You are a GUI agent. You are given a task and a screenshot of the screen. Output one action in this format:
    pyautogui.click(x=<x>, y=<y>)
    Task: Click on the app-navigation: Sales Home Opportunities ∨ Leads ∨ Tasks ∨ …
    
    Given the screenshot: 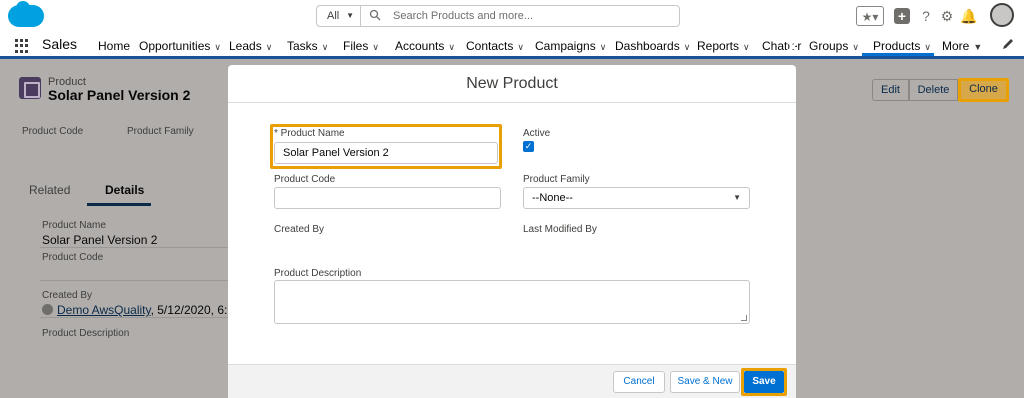 What is the action you would take?
    pyautogui.click(x=512, y=45)
    